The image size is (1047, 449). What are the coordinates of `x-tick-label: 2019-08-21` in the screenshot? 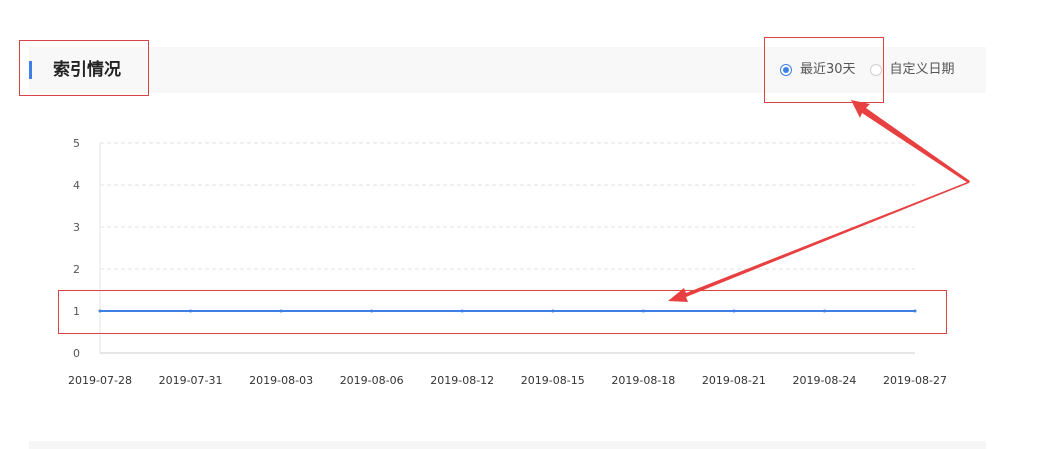 It's located at (734, 380).